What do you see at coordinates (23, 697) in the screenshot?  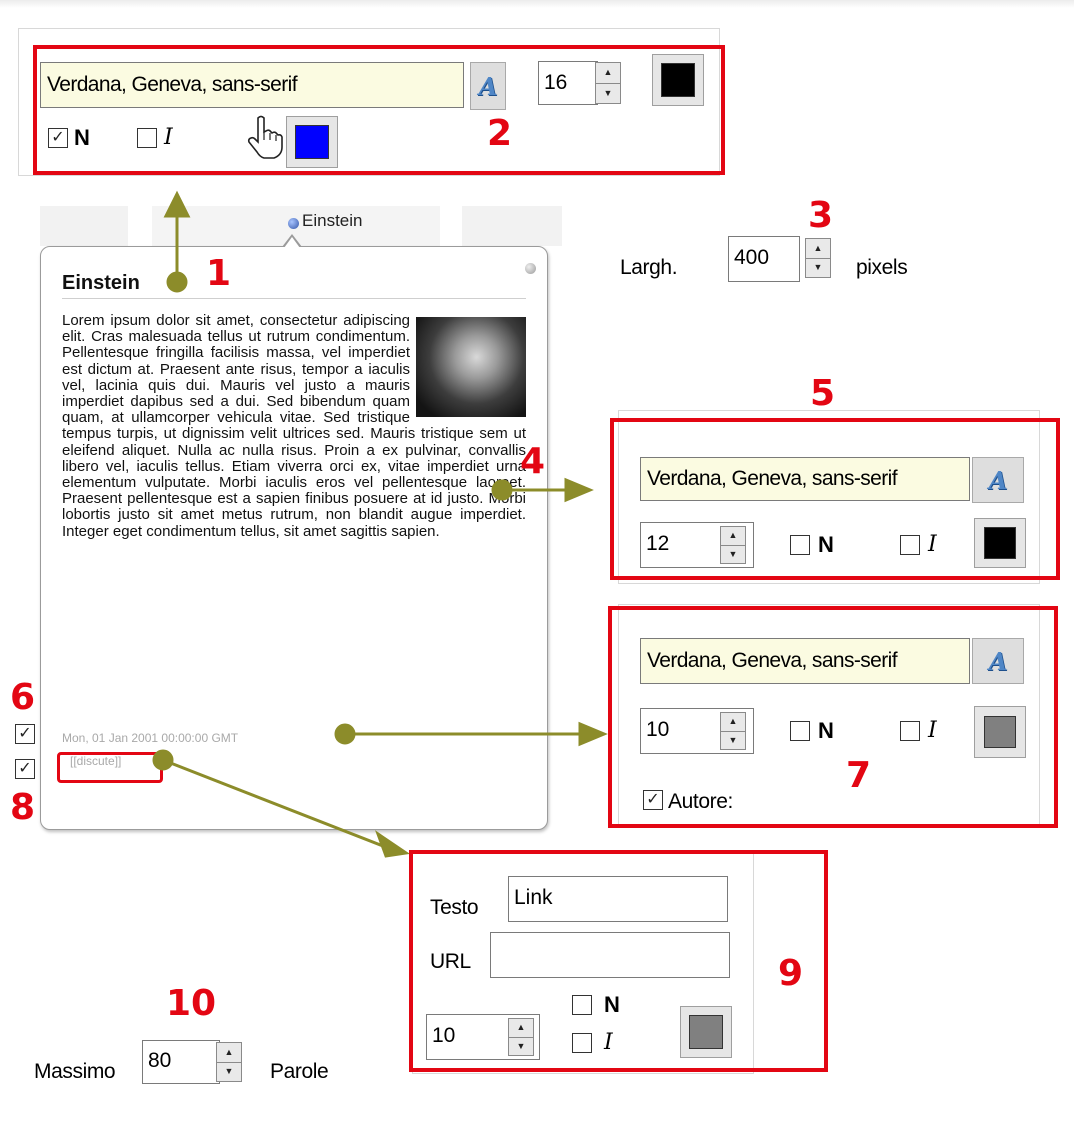 I see `annotation-6: 6` at bounding box center [23, 697].